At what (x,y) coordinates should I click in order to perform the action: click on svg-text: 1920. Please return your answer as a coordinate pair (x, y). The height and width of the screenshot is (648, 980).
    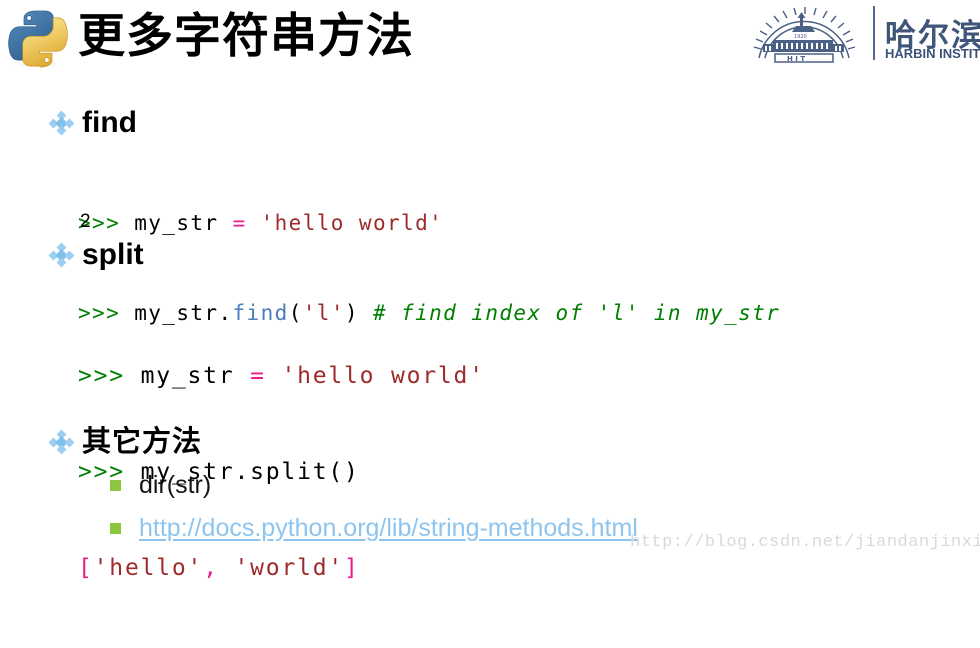
    Looking at the image, I should click on (800, 37).